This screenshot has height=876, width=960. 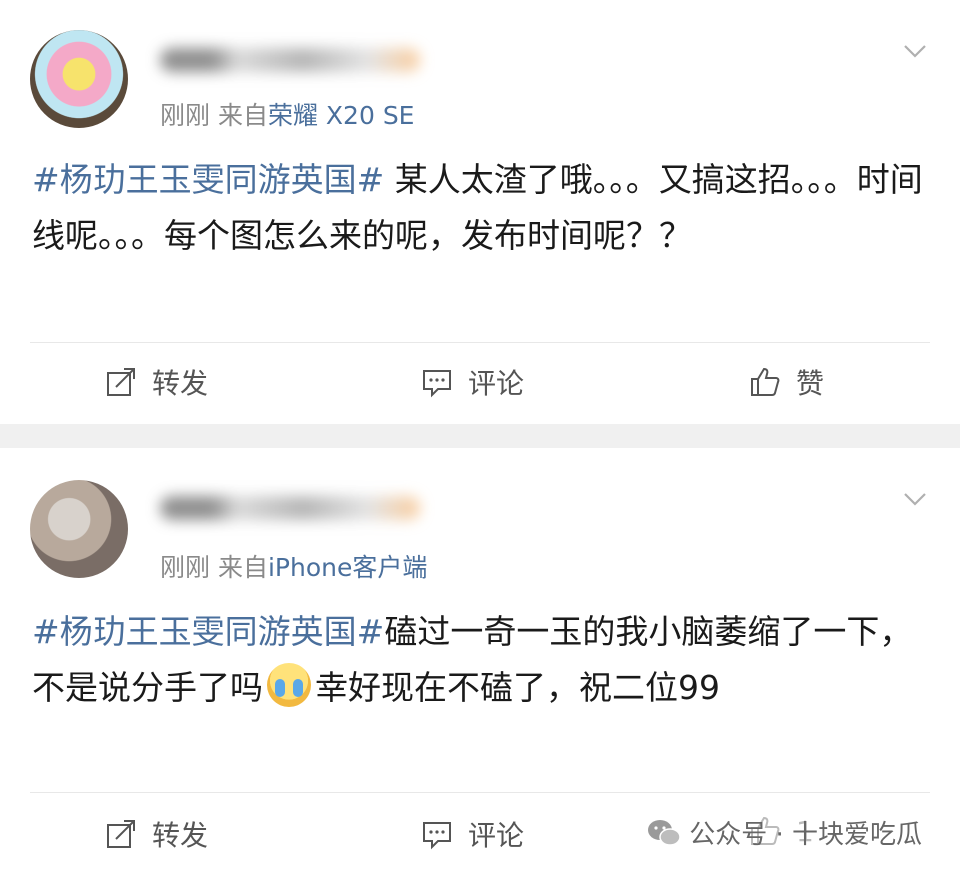 I want to click on post-actions: 转发 评论 赞, so click(x=480, y=382).